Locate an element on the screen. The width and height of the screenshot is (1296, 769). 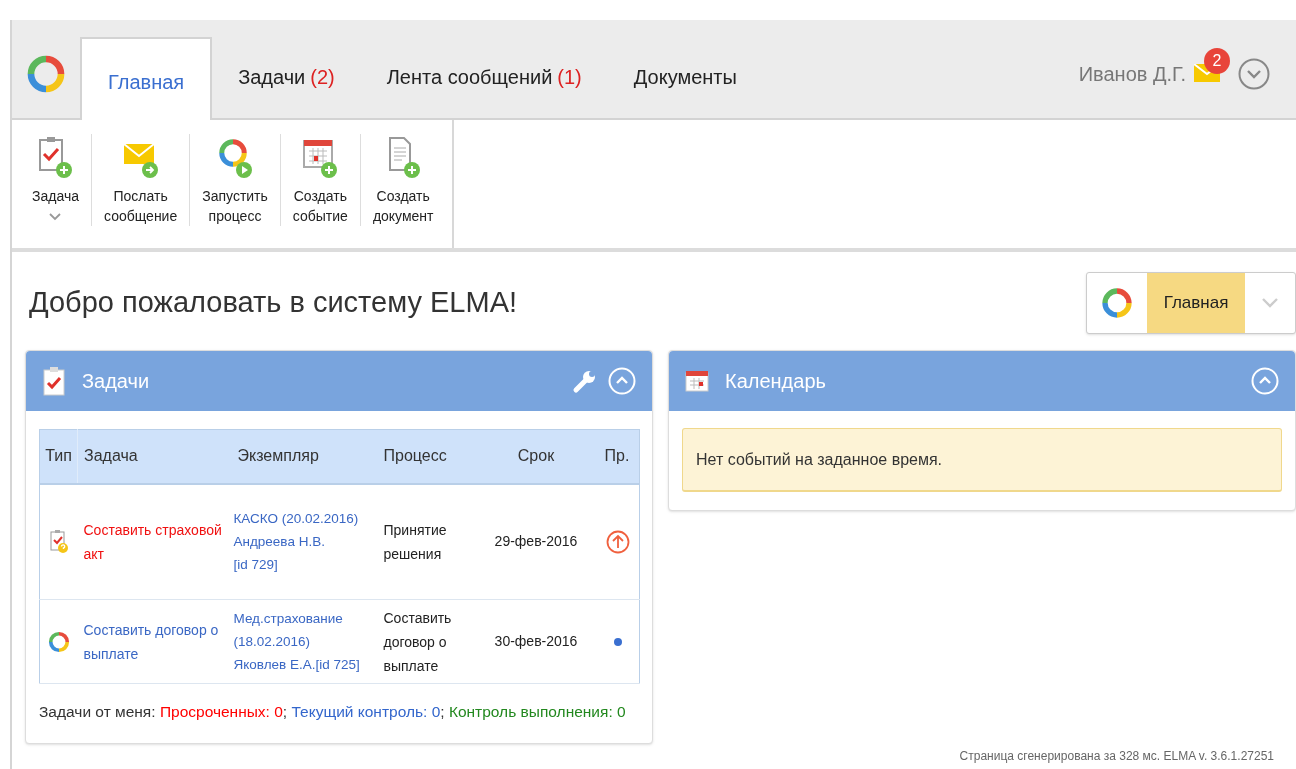
column-header: Задача is located at coordinates (153, 456).